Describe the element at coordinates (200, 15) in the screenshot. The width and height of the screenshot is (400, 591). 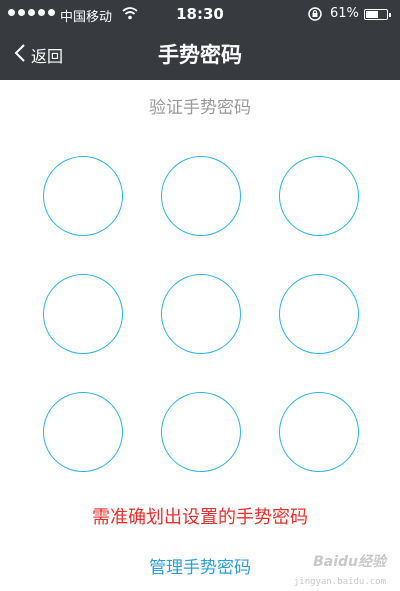
I see `status-bar: 中国移动 18:30 61%` at that location.